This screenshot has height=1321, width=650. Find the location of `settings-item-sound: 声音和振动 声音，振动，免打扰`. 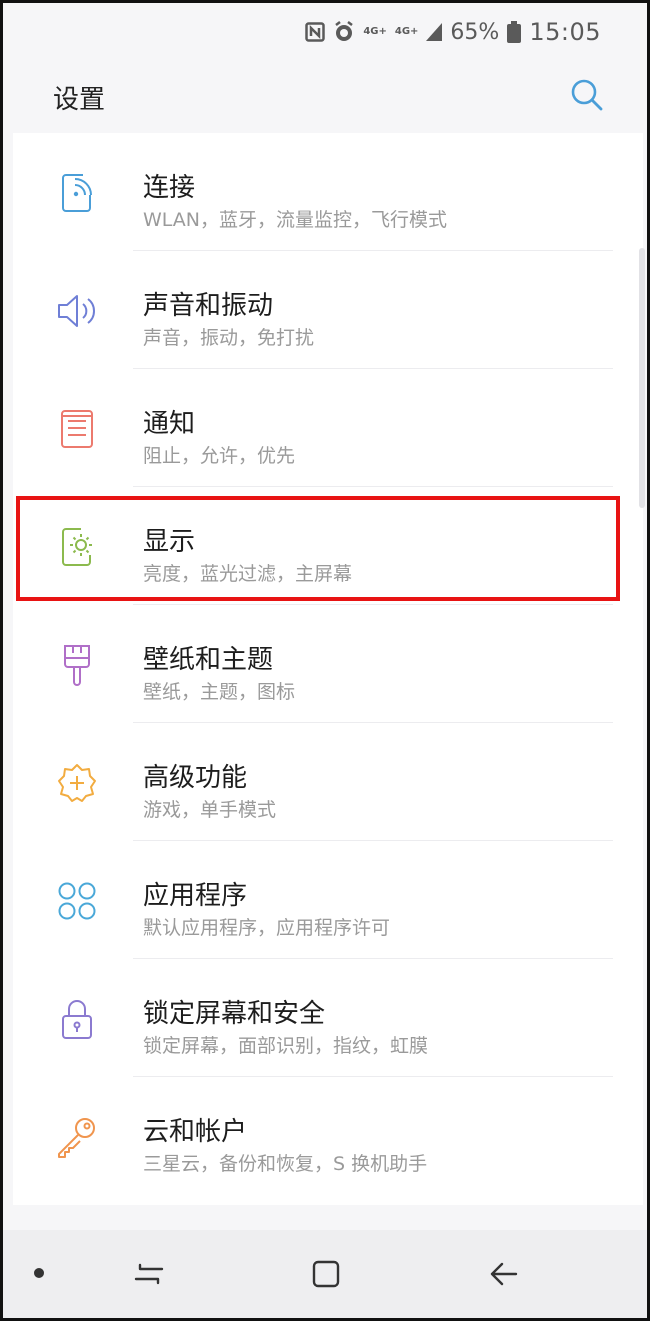

settings-item-sound: 声音和振动 声音，振动，免打扰 is located at coordinates (328, 310).